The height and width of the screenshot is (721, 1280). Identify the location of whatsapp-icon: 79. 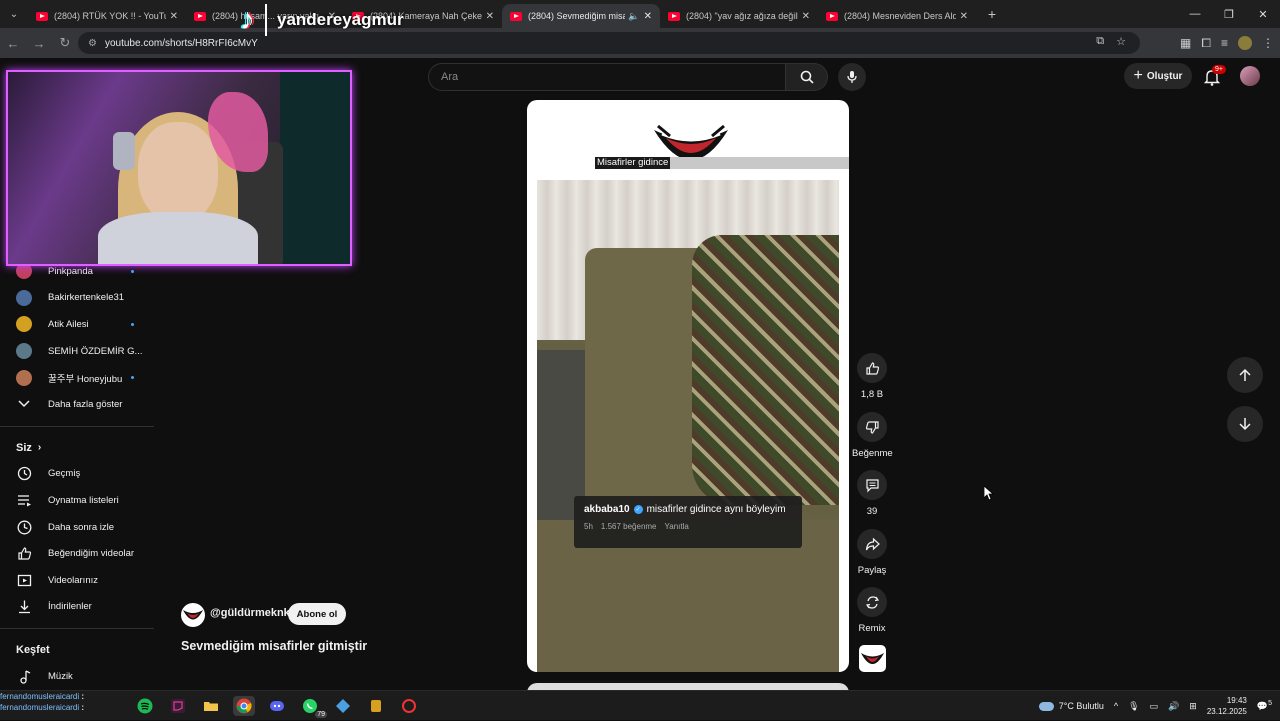
(313, 707).